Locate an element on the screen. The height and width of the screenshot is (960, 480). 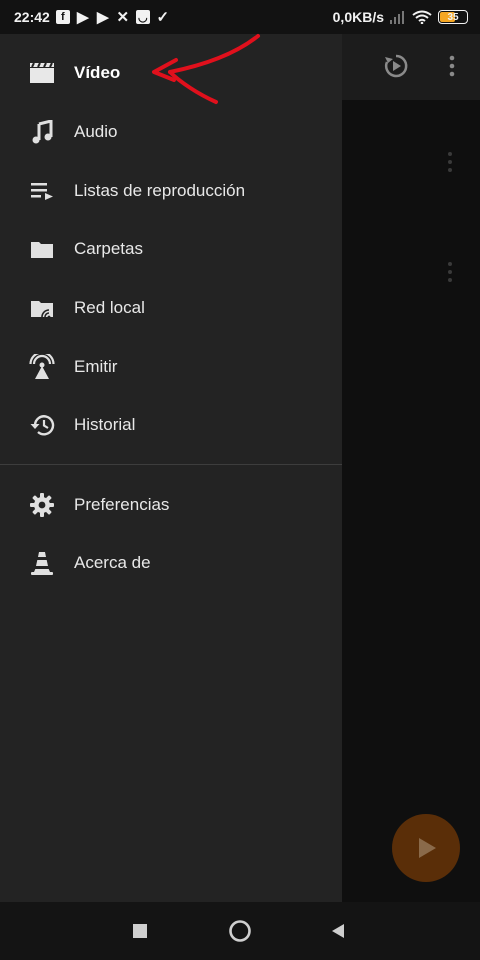
back-button is located at coordinates (338, 931).